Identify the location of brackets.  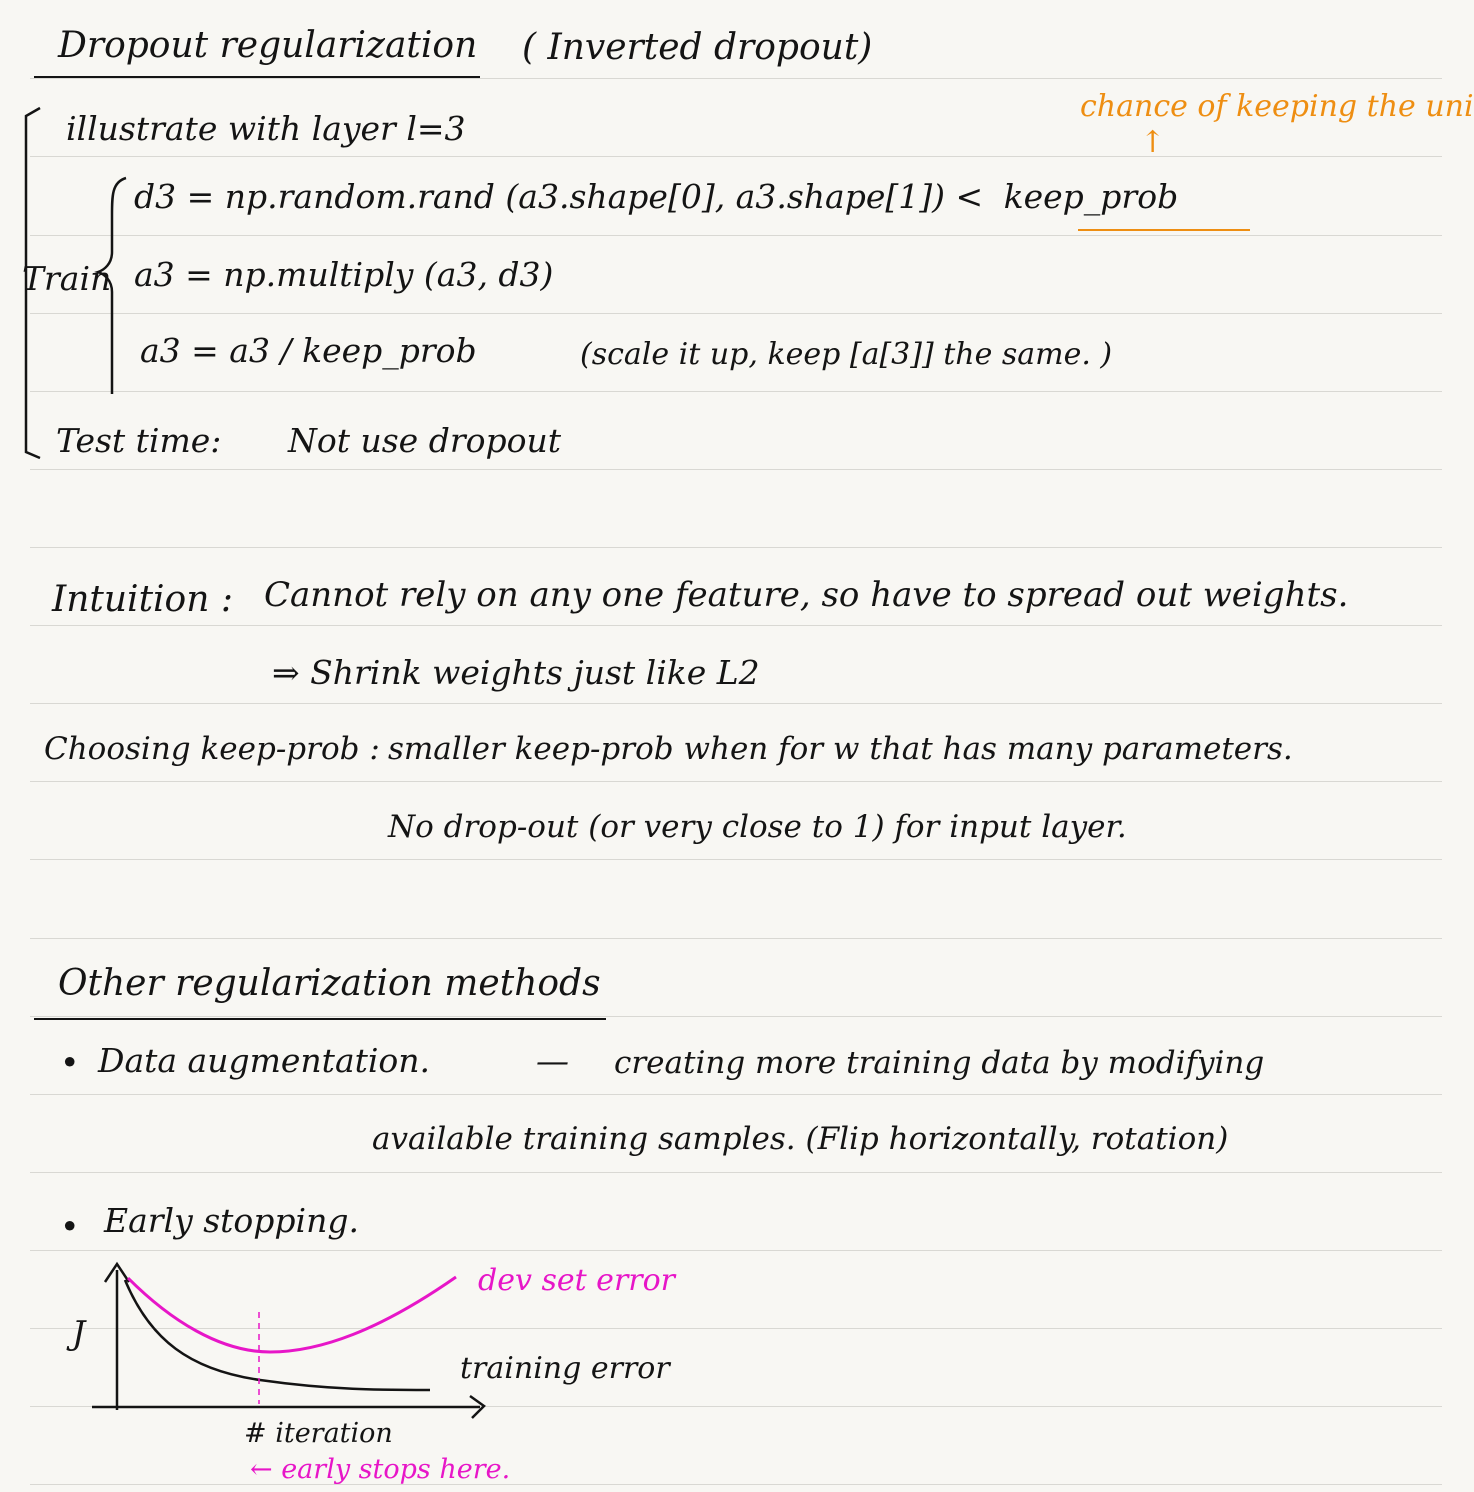
(75, 283).